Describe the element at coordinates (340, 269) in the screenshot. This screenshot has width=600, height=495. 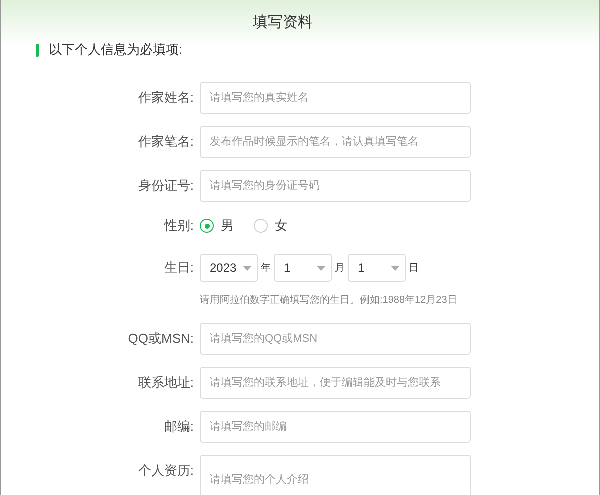
I see `date-unit: 月` at that location.